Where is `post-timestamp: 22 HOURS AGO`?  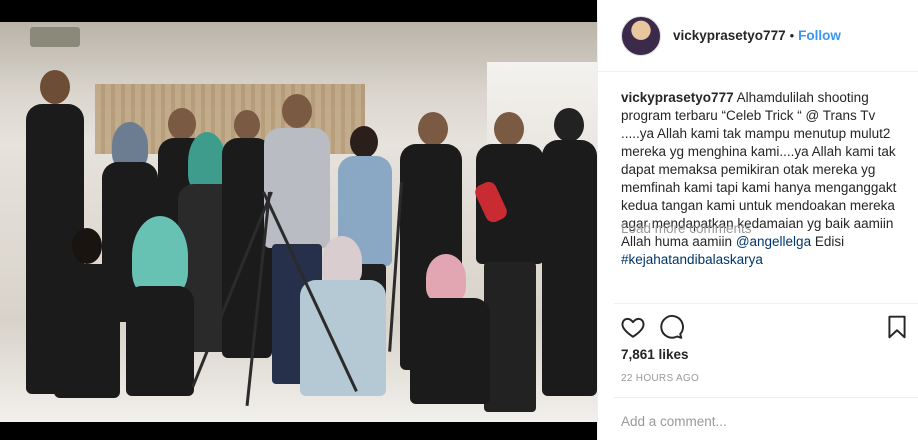
post-timestamp: 22 HOURS AGO is located at coordinates (660, 378).